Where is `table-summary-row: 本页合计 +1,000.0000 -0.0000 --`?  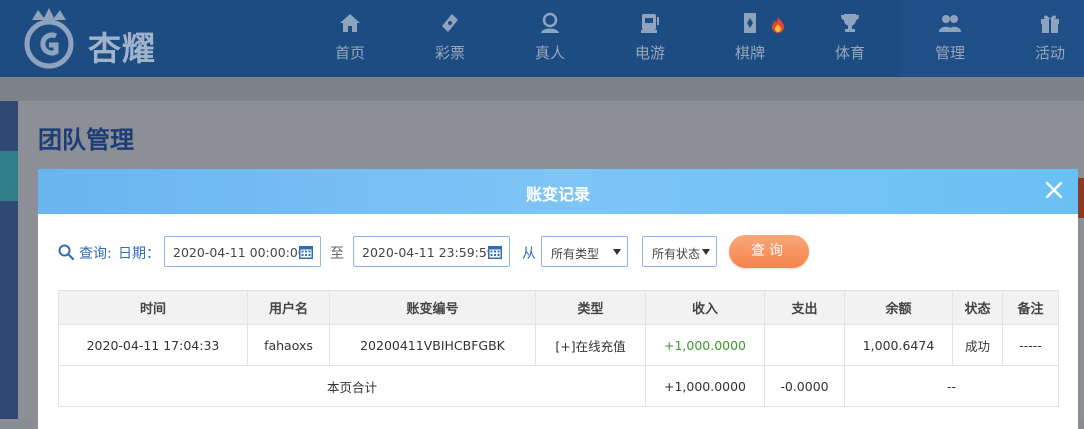
table-summary-row: 本页合计 +1,000.0000 -0.0000 -- is located at coordinates (558, 386).